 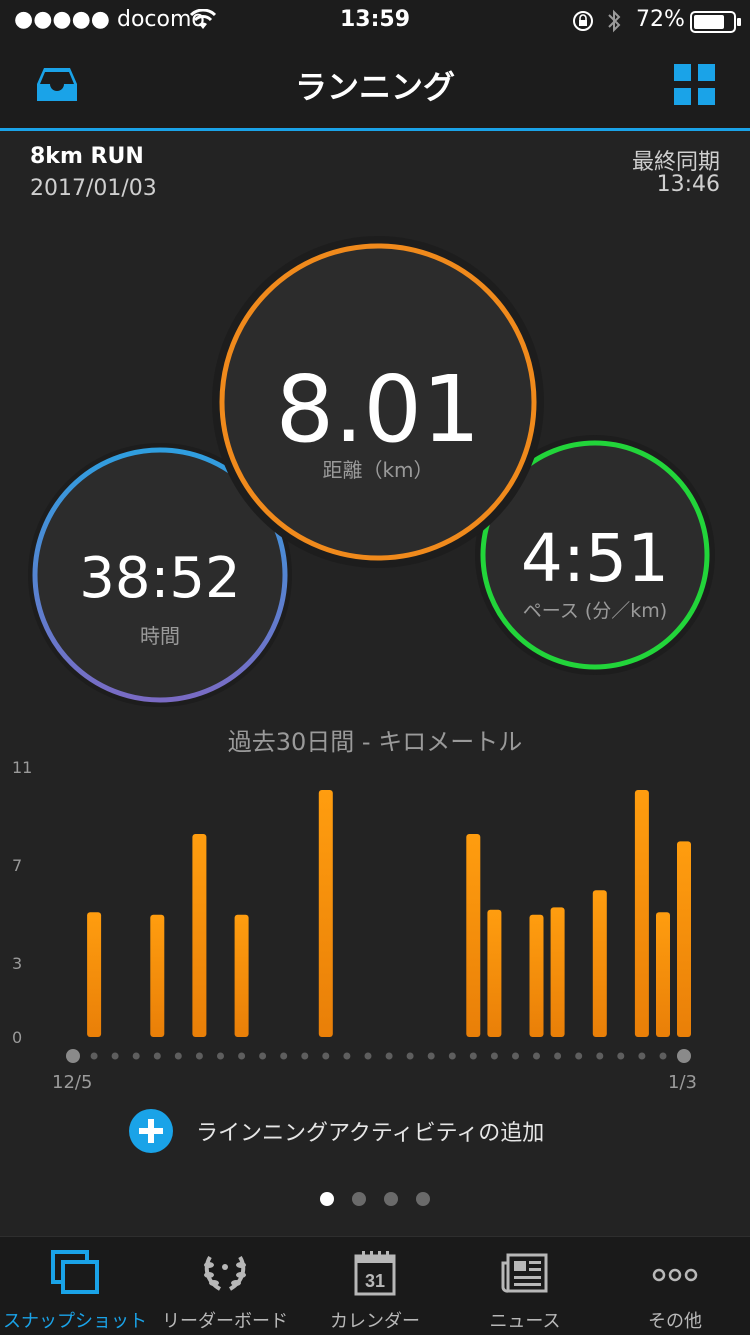 What do you see at coordinates (75, 1272) in the screenshot?
I see `snapshot-icon` at bounding box center [75, 1272].